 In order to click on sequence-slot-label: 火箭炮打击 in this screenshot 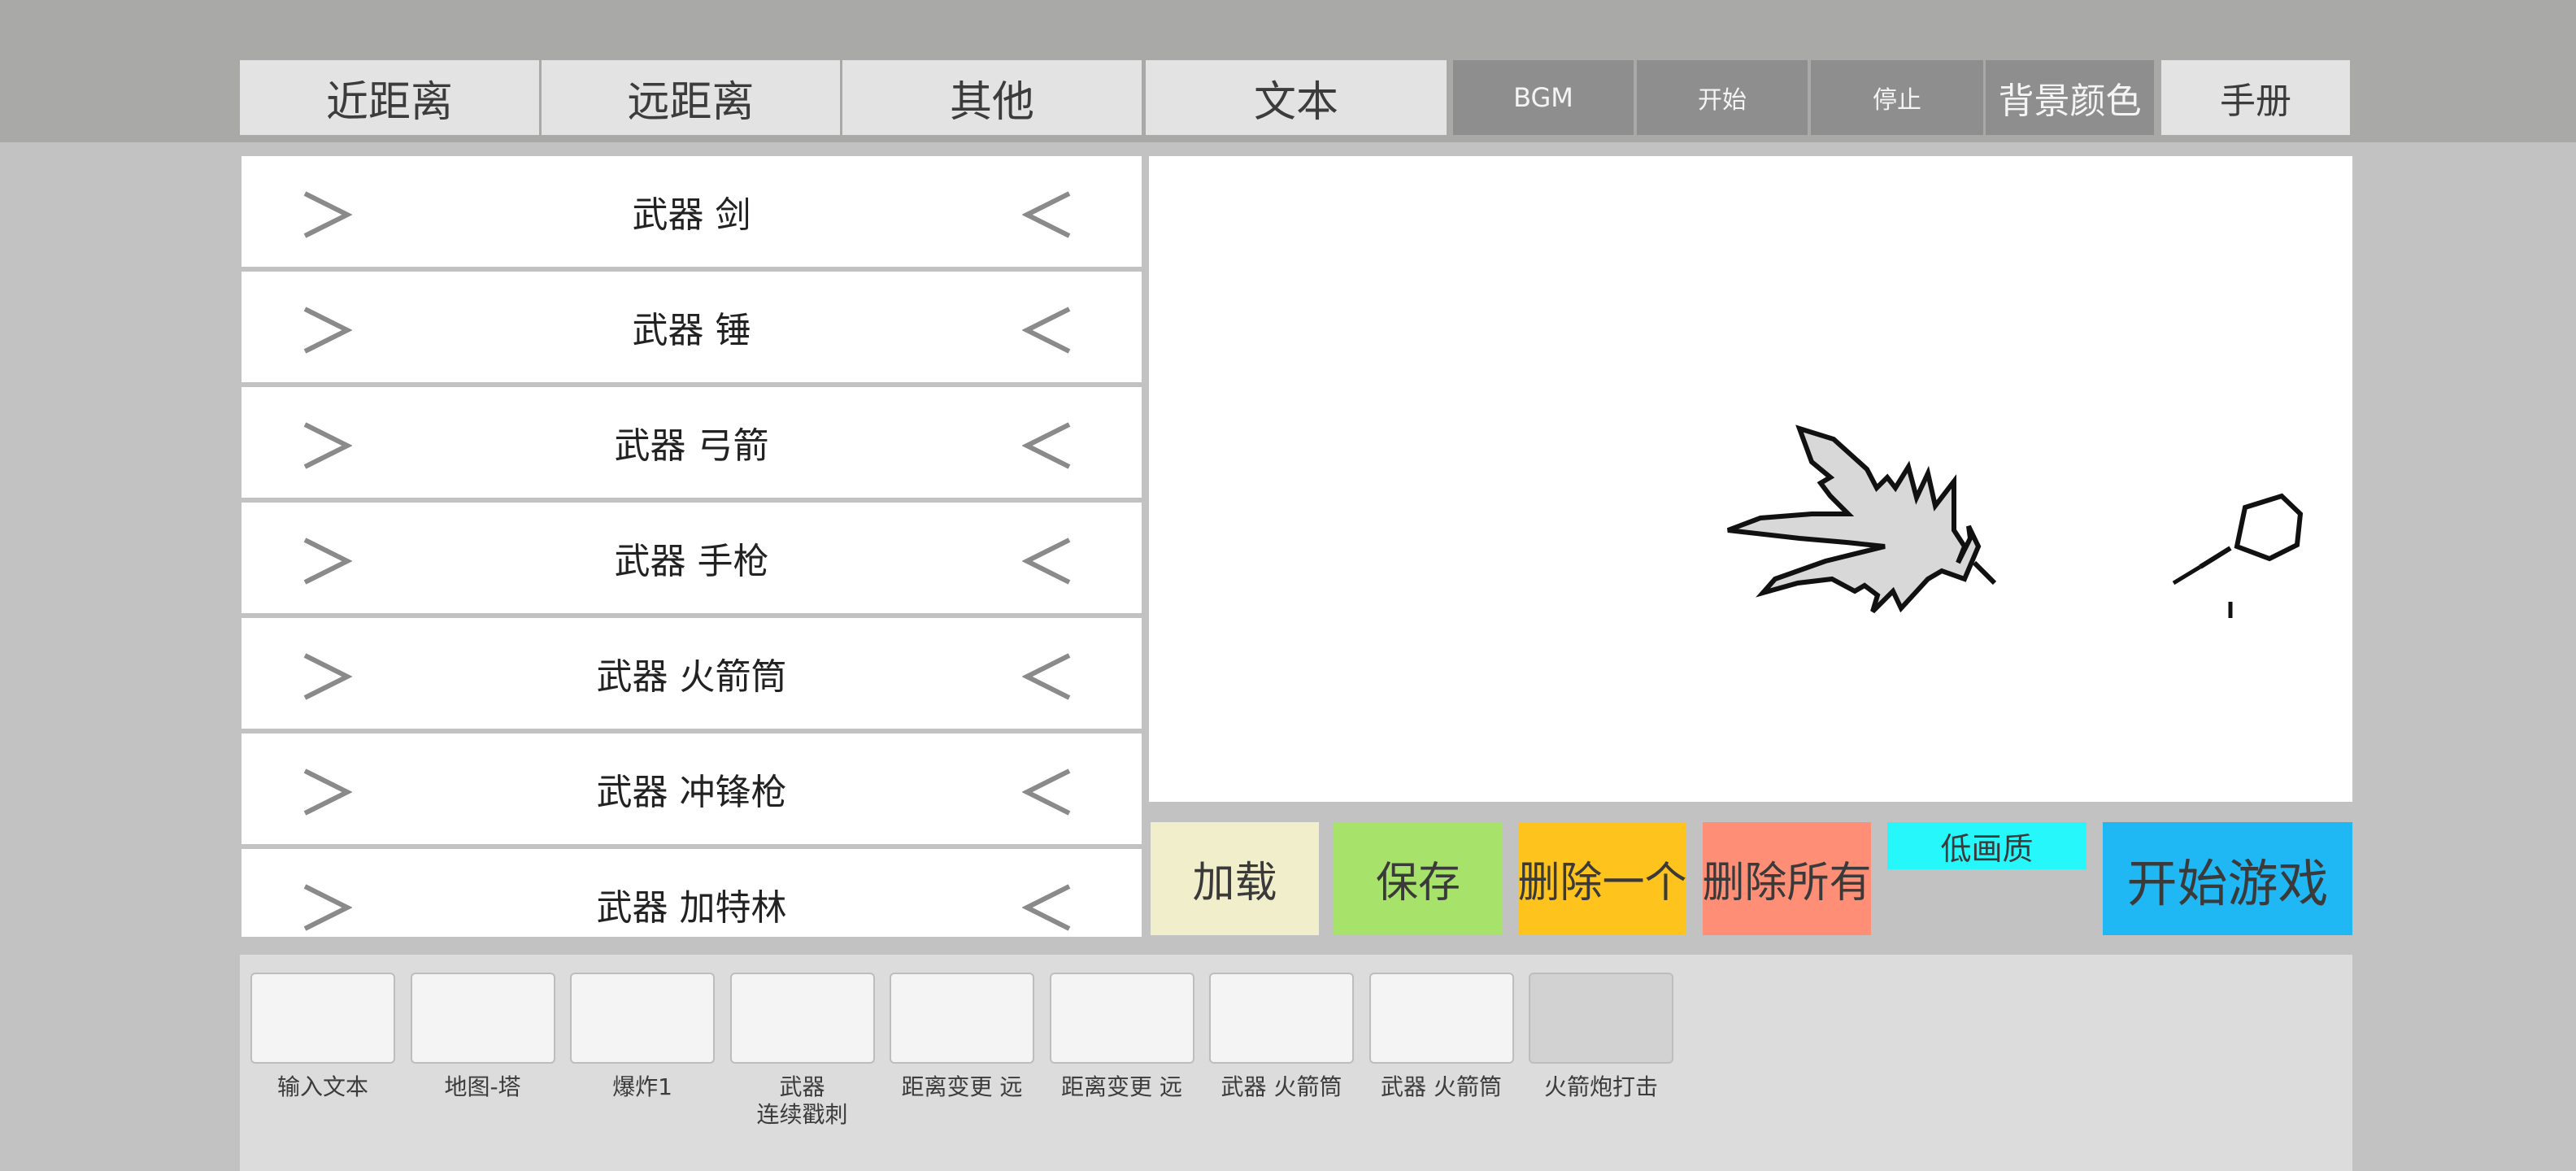, I will do `click(1601, 1087)`.